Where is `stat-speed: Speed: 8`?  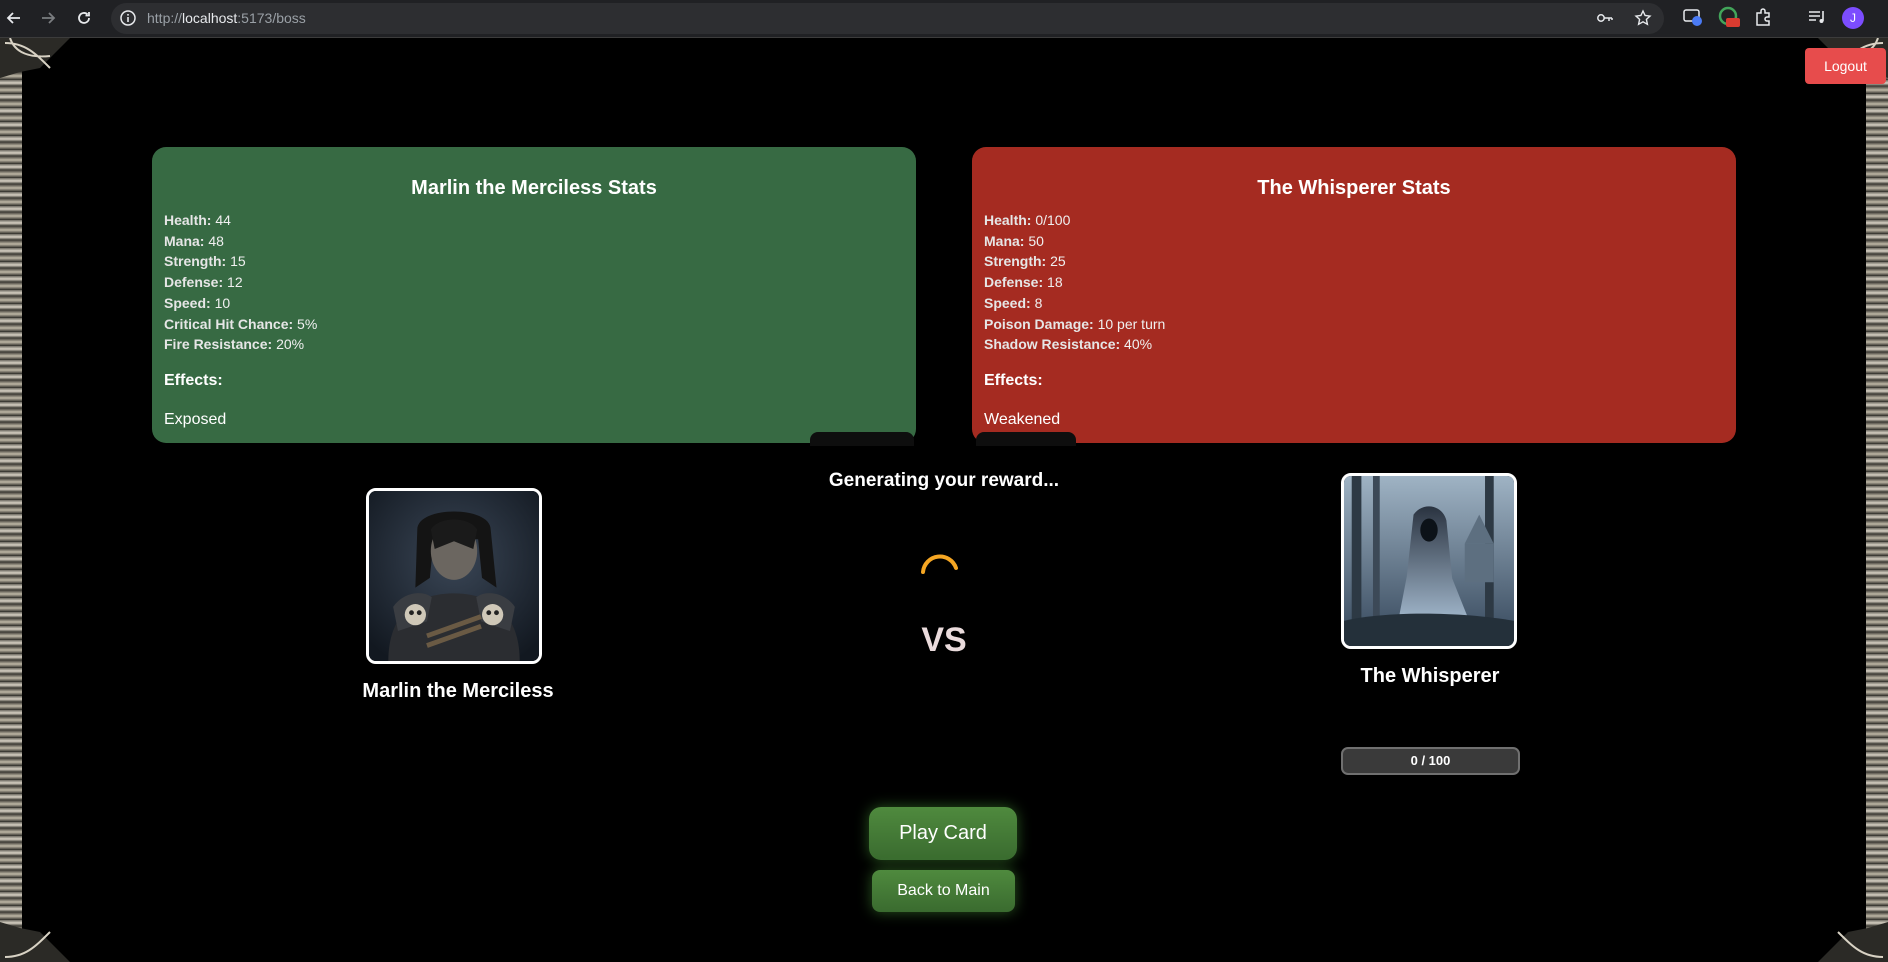
stat-speed: Speed: 8 is located at coordinates (1013, 302).